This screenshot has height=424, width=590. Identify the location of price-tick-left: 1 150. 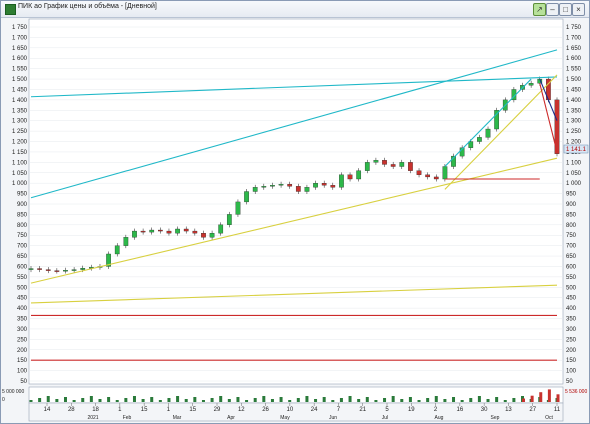
(20, 153).